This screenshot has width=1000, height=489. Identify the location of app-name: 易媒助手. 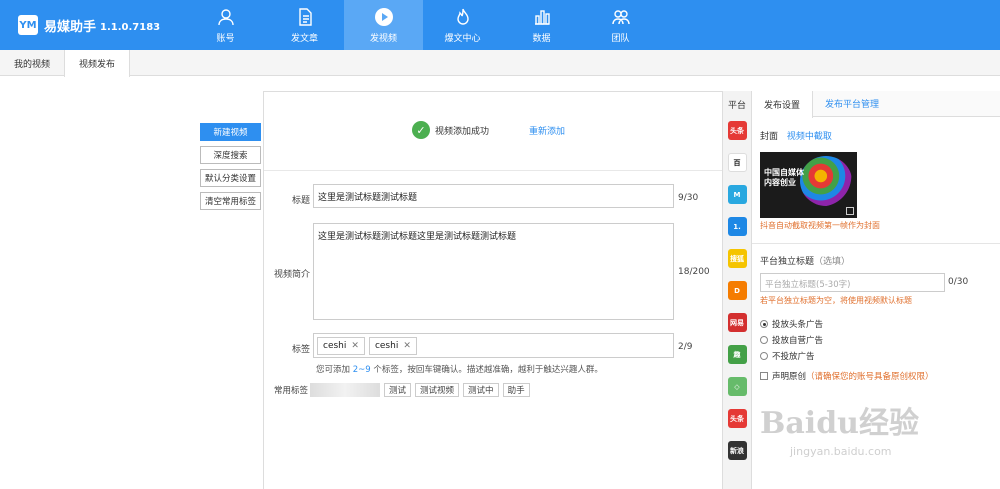
(70, 27).